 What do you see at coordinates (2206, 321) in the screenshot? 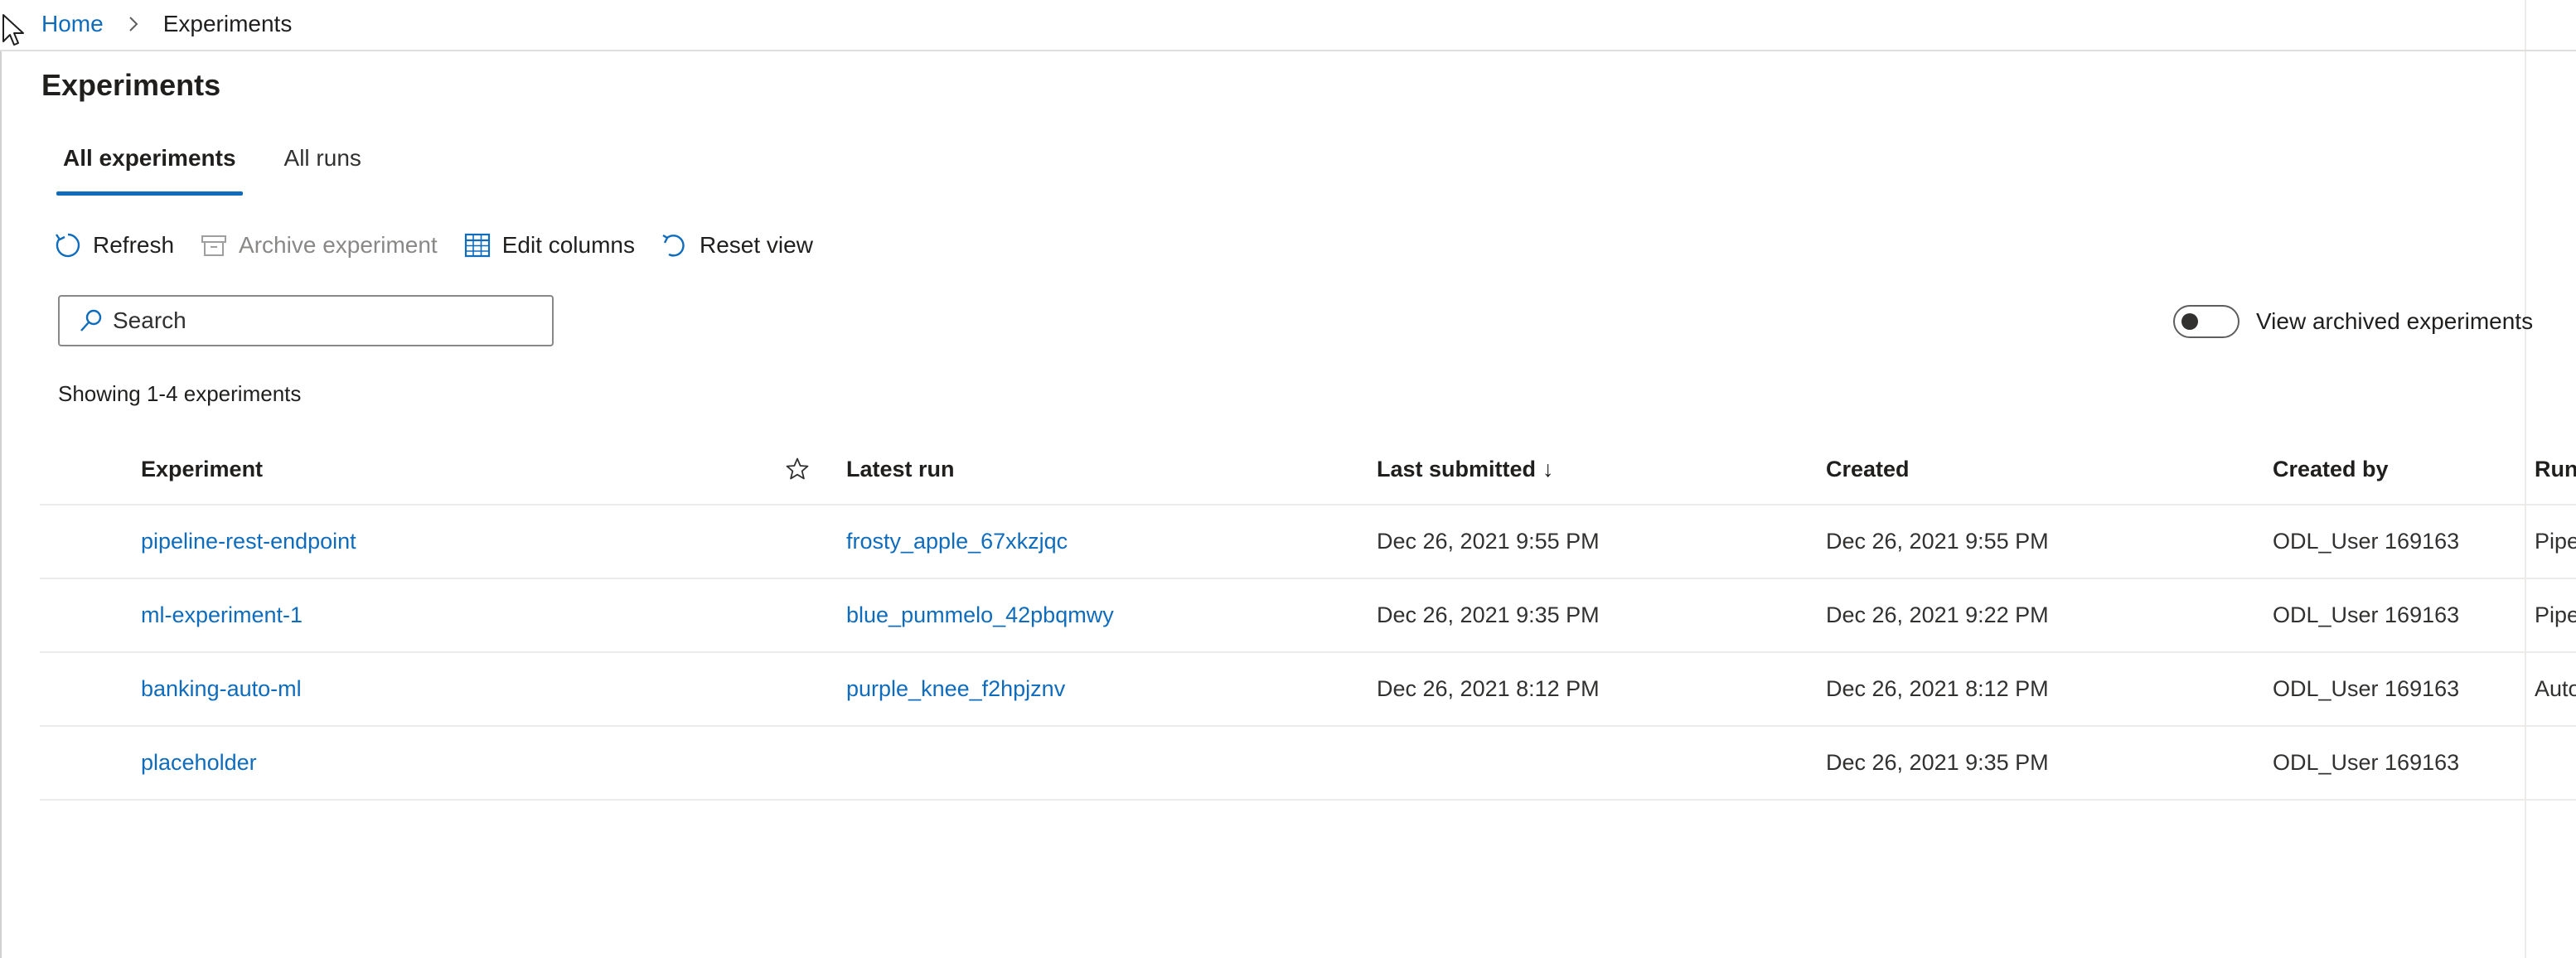
I see `view-archived-toggle` at bounding box center [2206, 321].